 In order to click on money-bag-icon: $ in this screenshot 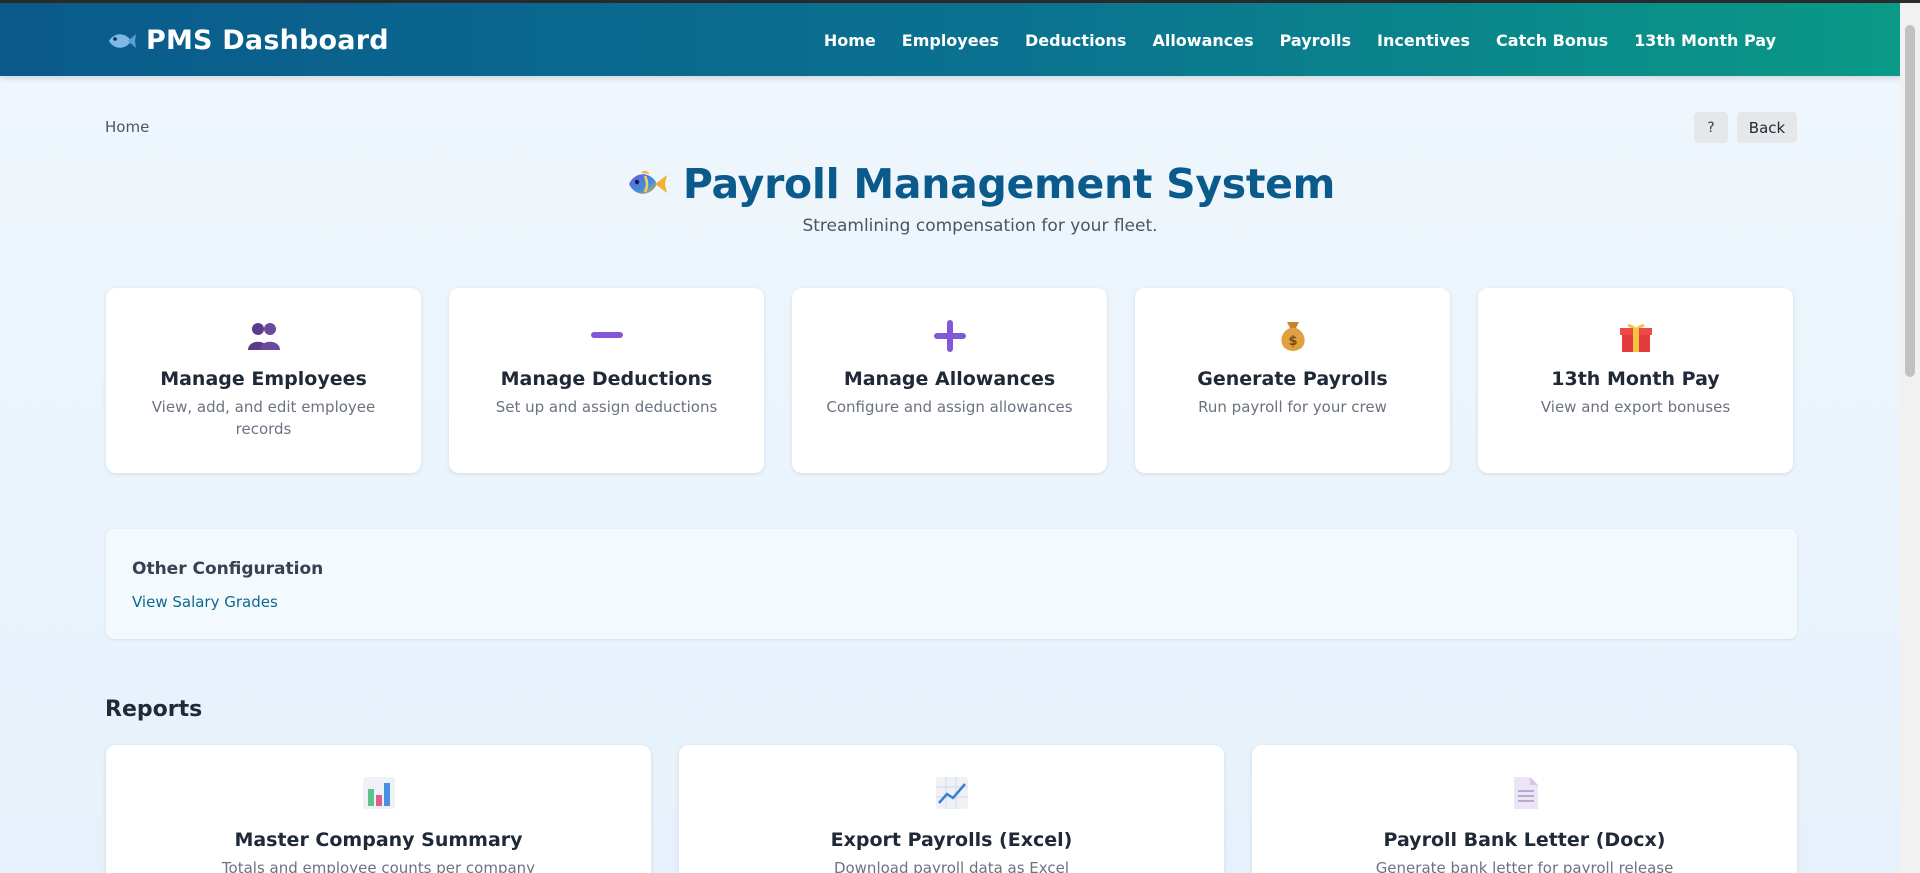, I will do `click(1292, 336)`.